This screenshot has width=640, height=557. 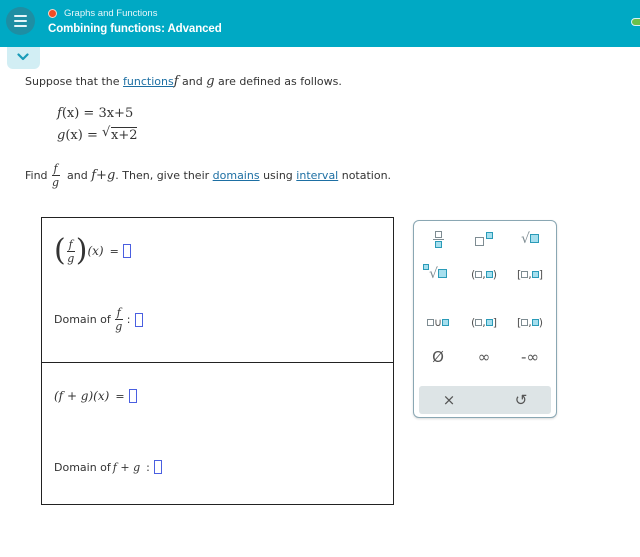 What do you see at coordinates (217, 433) in the screenshot?
I see `sum-answer-panel: (f + g)(x) = Domain of f + g :` at bounding box center [217, 433].